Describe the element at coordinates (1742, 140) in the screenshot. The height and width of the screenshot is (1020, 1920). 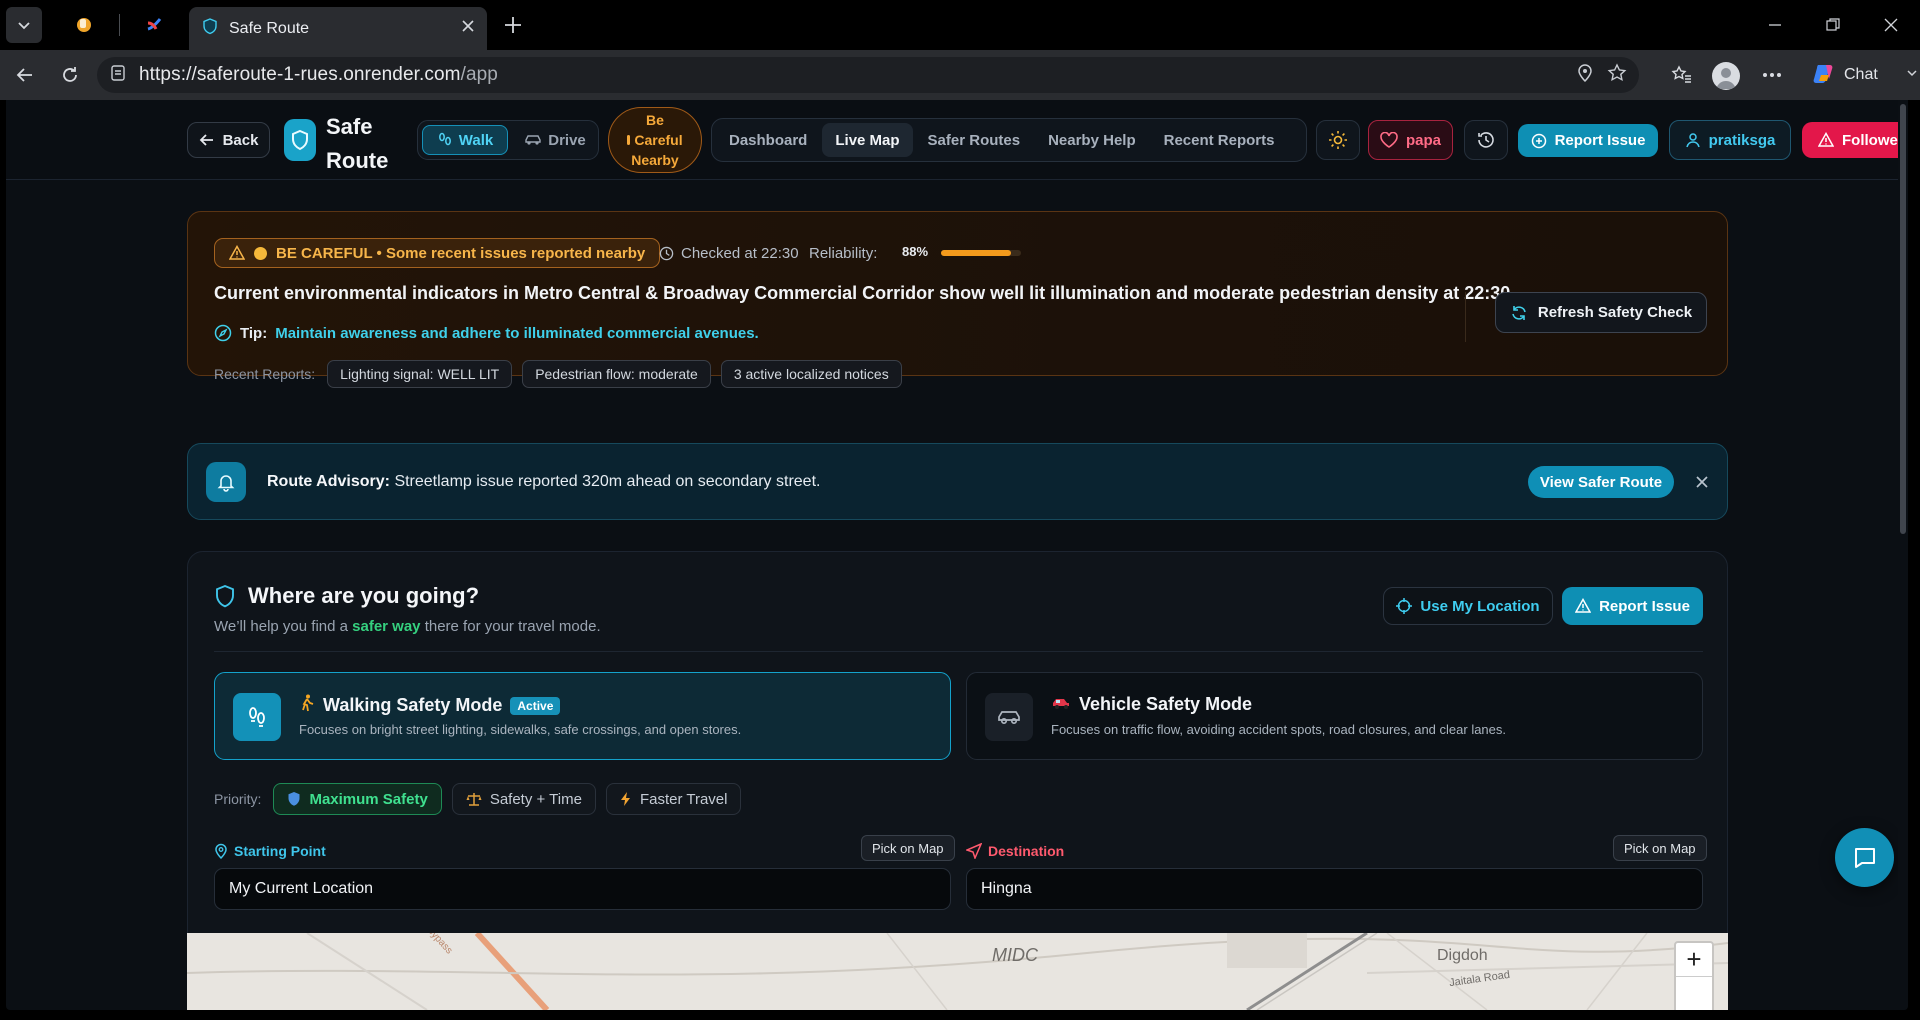
I see `user-label: pratiksga` at that location.